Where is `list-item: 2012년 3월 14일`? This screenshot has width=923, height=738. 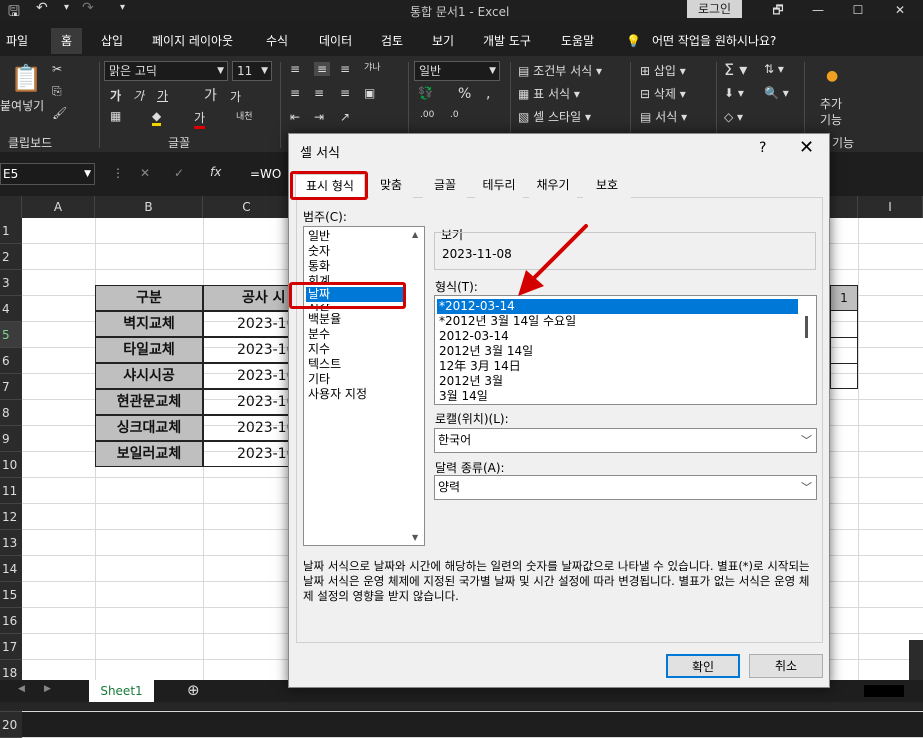
list-item: 2012년 3월 14일 is located at coordinates (486, 351).